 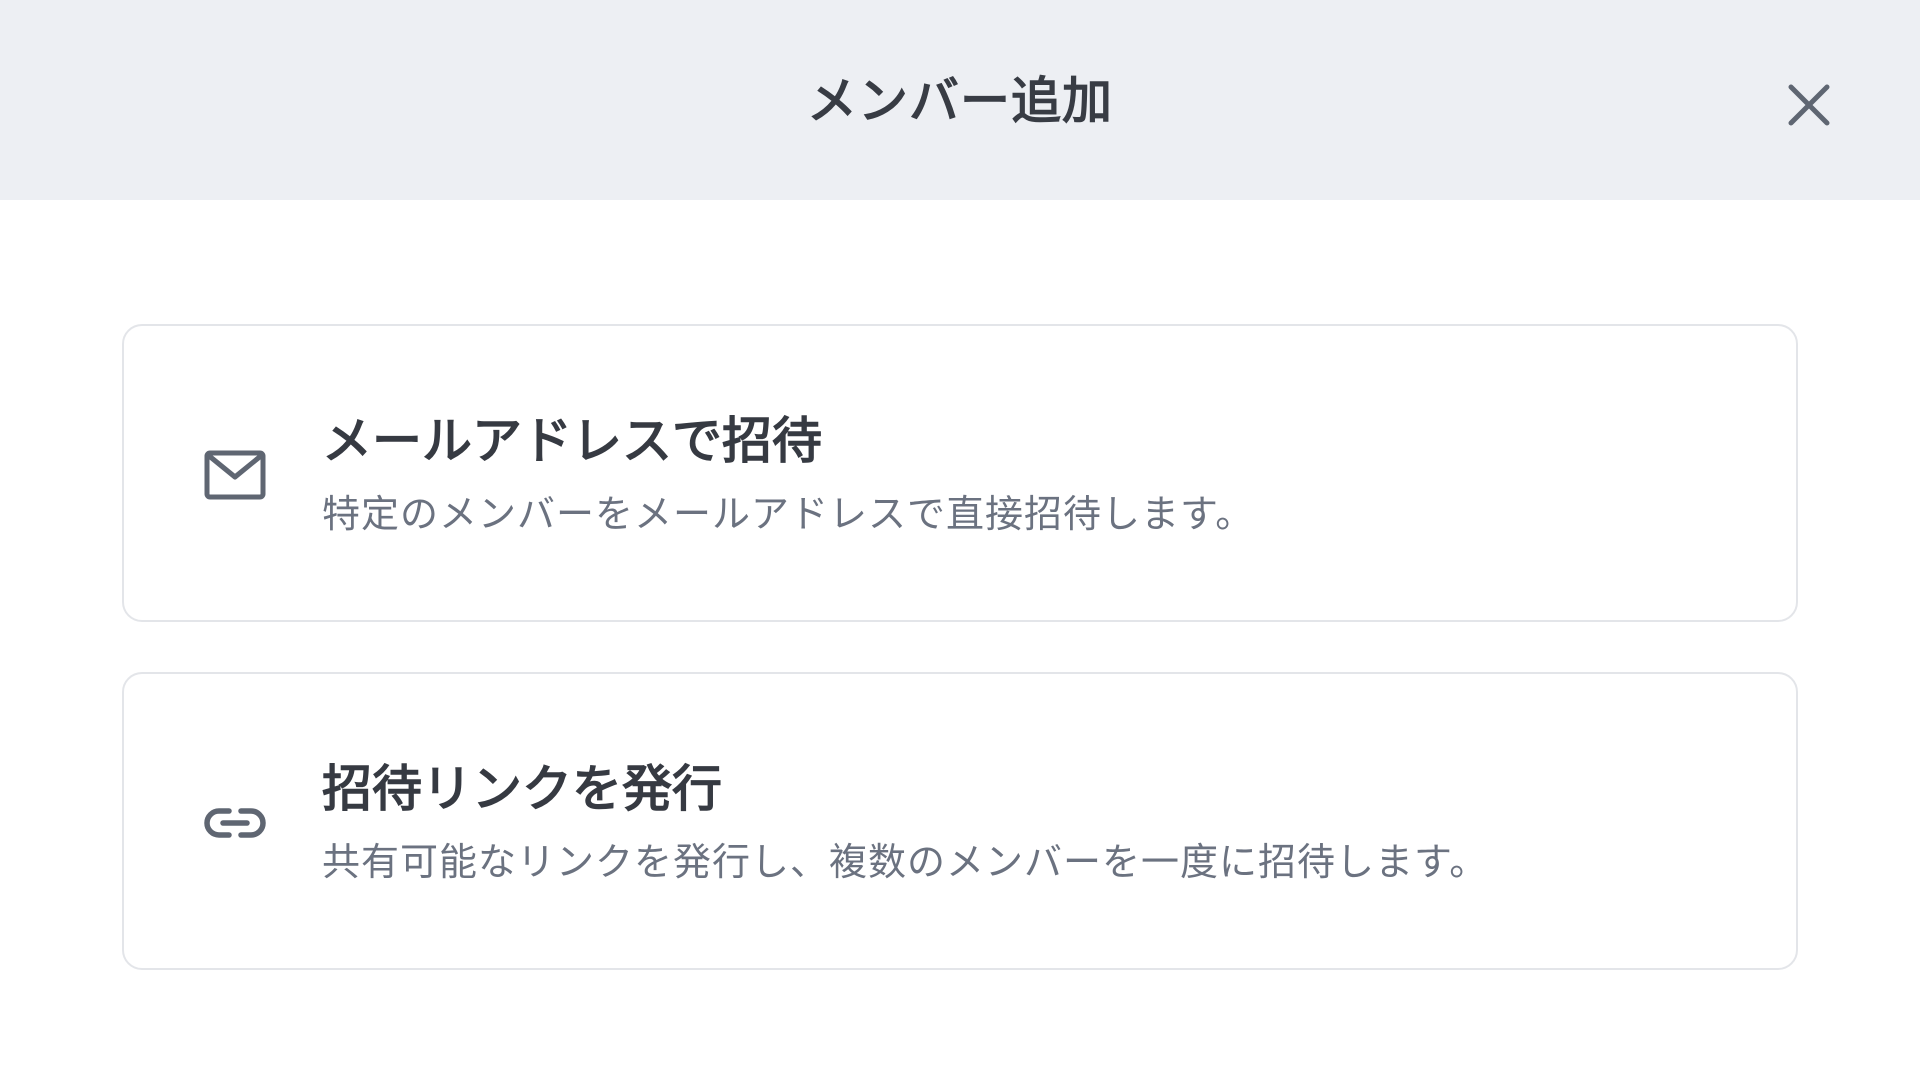 I want to click on option-title: 招待リンクを発行, so click(x=522, y=789).